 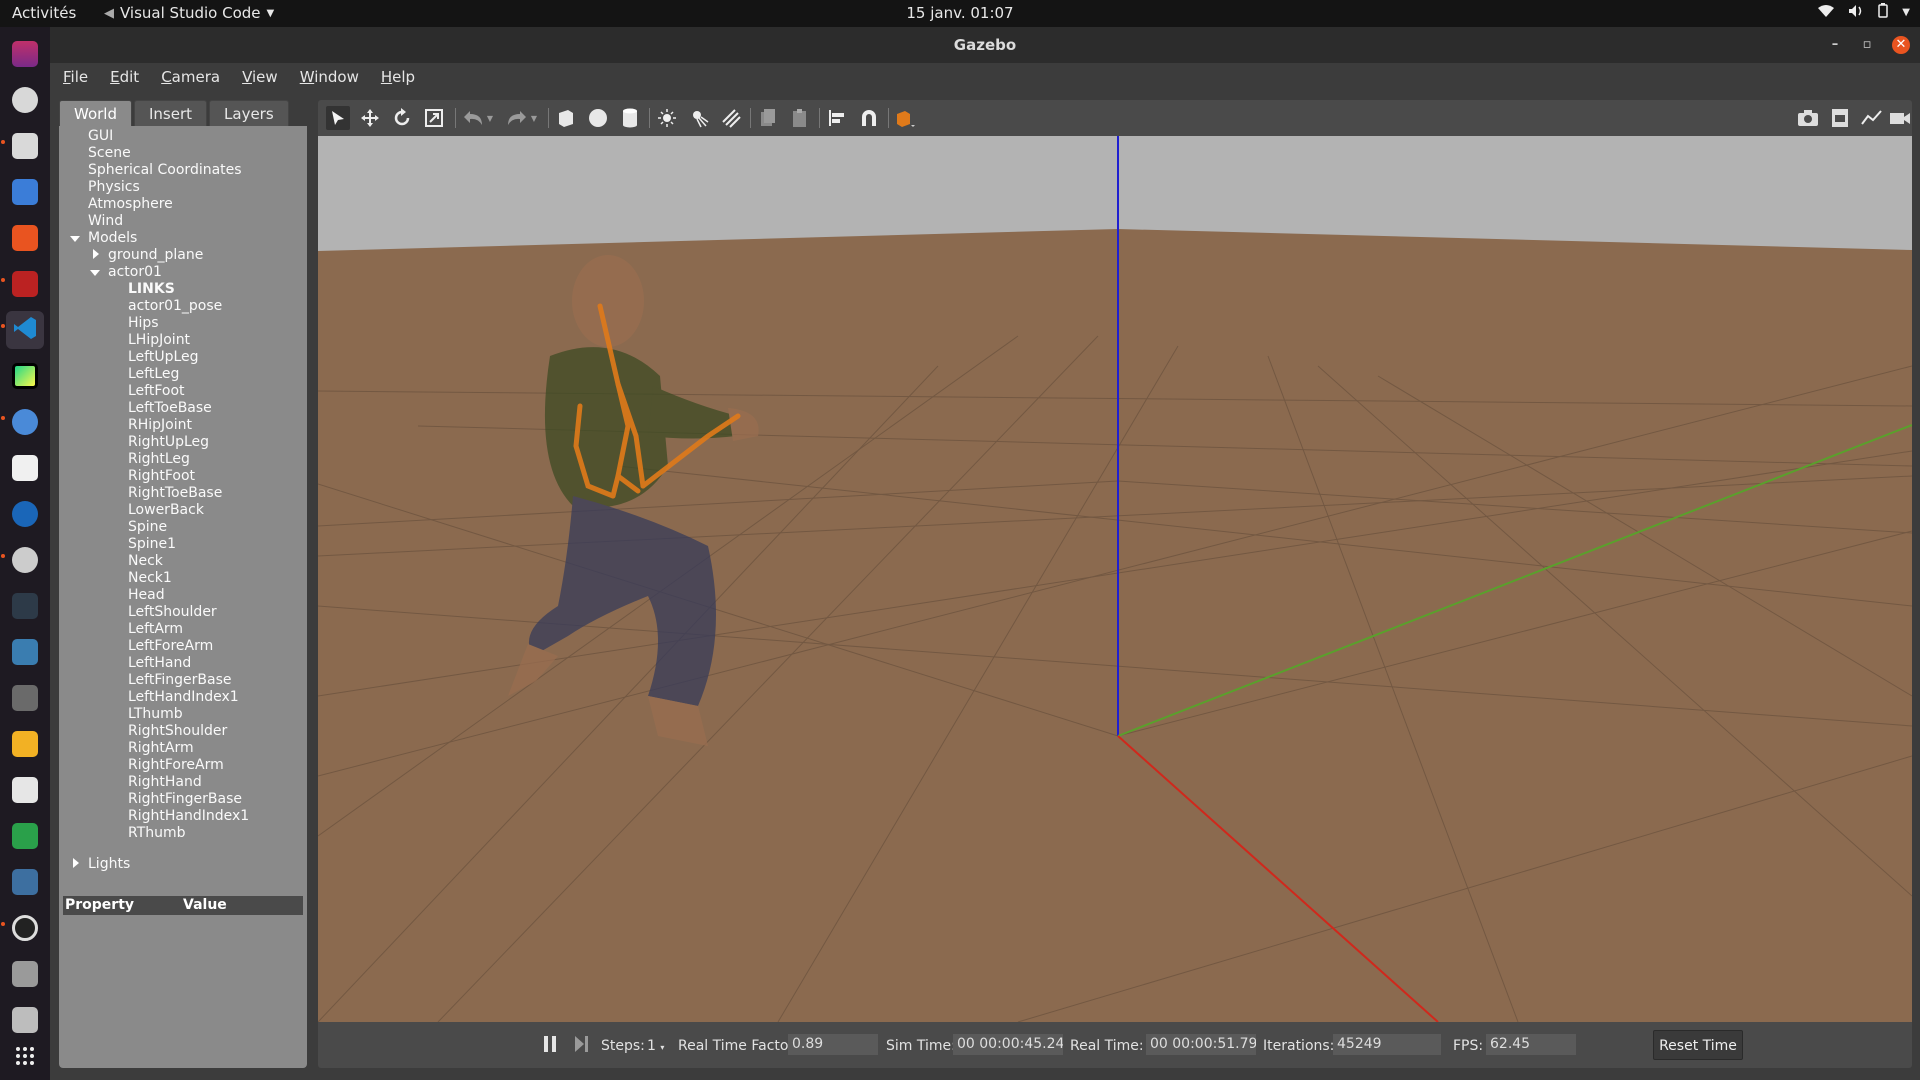 What do you see at coordinates (105, 221) in the screenshot?
I see `tree-item-wind: Wind` at bounding box center [105, 221].